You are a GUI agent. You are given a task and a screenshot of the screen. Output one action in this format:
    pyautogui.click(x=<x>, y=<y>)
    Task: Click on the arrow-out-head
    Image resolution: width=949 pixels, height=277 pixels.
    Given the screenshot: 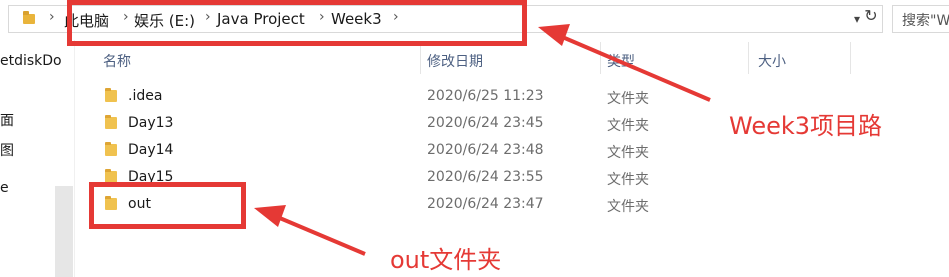 What is the action you would take?
    pyautogui.click(x=270, y=216)
    